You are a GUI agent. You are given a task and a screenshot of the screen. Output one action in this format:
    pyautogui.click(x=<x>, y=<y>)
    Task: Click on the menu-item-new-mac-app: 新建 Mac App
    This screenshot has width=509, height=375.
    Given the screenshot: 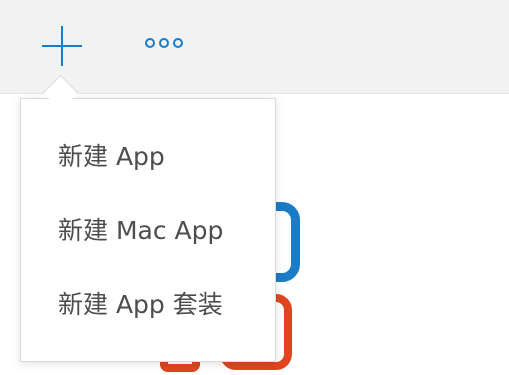 What is the action you would take?
    pyautogui.click(x=148, y=231)
    